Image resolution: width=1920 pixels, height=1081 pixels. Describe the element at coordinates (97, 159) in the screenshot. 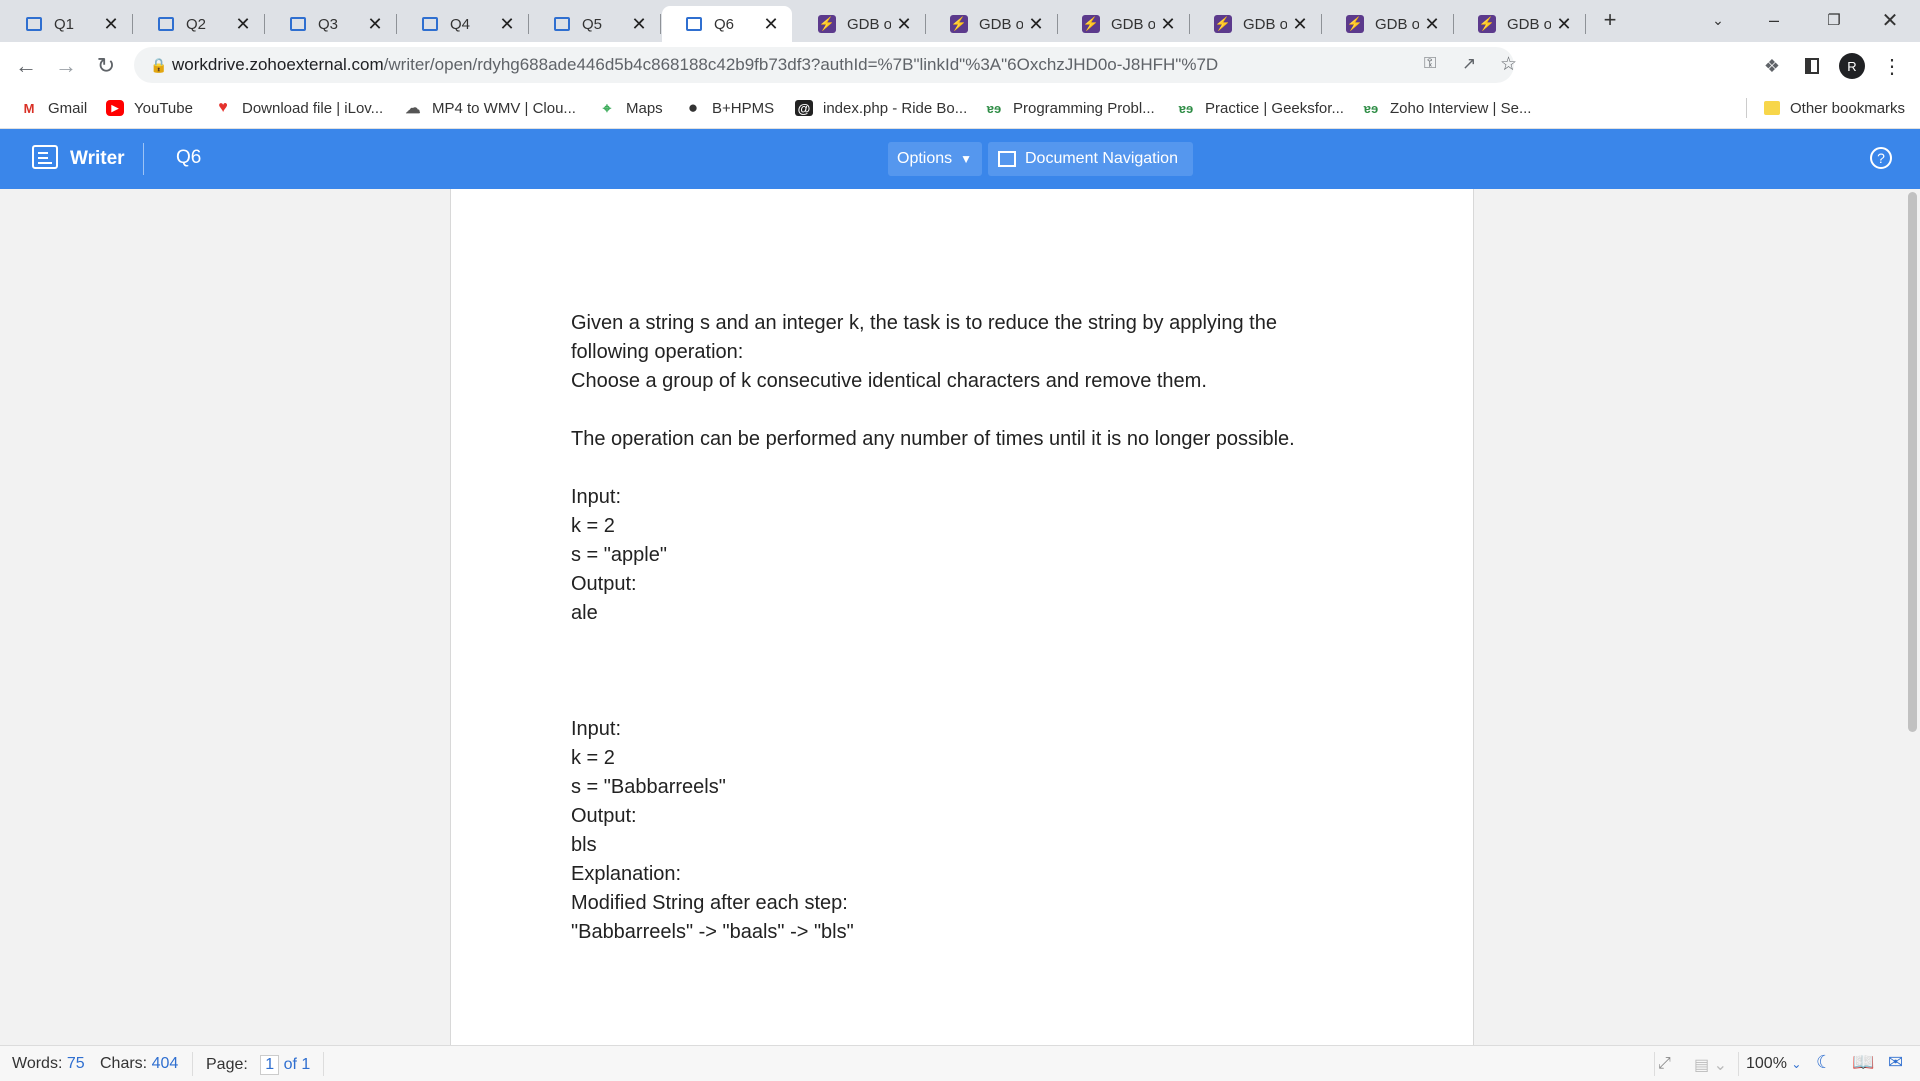

I see `app-name: Writer` at that location.